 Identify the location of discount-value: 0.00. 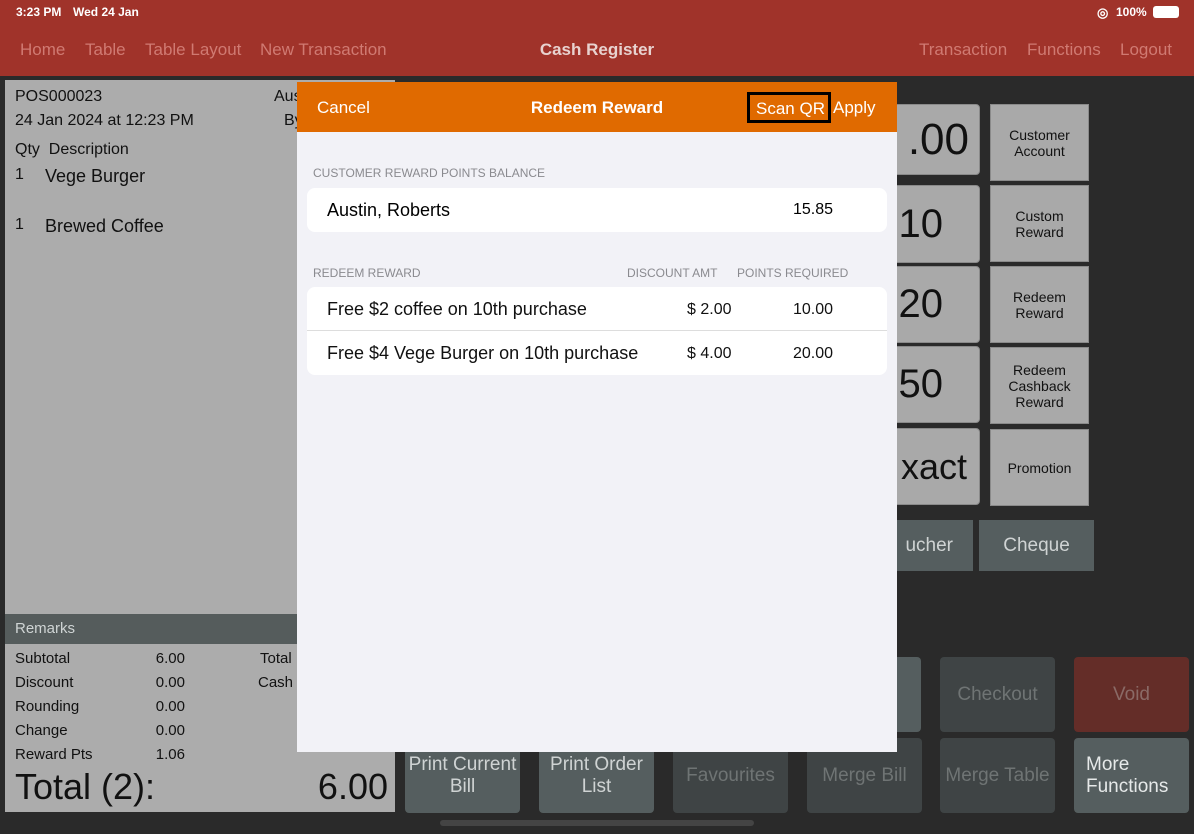
(170, 682).